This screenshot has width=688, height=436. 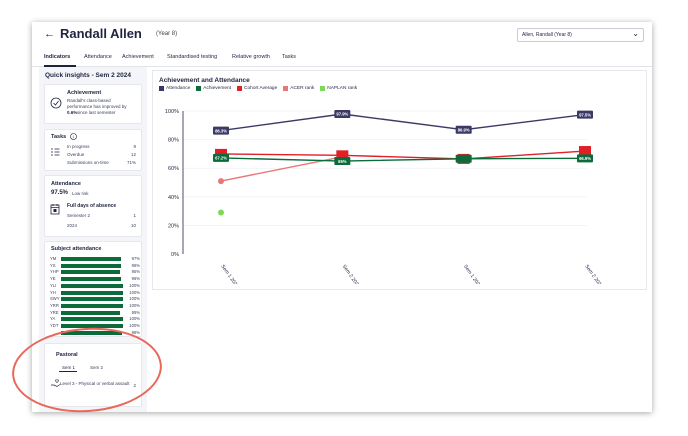 What do you see at coordinates (251, 57) in the screenshot?
I see `tab-relative-growth: Relative growth` at bounding box center [251, 57].